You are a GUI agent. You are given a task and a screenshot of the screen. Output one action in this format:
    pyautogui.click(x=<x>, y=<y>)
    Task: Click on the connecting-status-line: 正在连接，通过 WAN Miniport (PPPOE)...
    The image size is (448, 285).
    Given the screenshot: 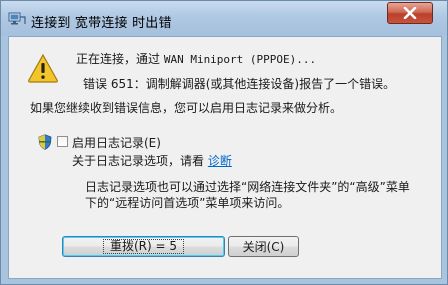 What is the action you would take?
    pyautogui.click(x=196, y=58)
    